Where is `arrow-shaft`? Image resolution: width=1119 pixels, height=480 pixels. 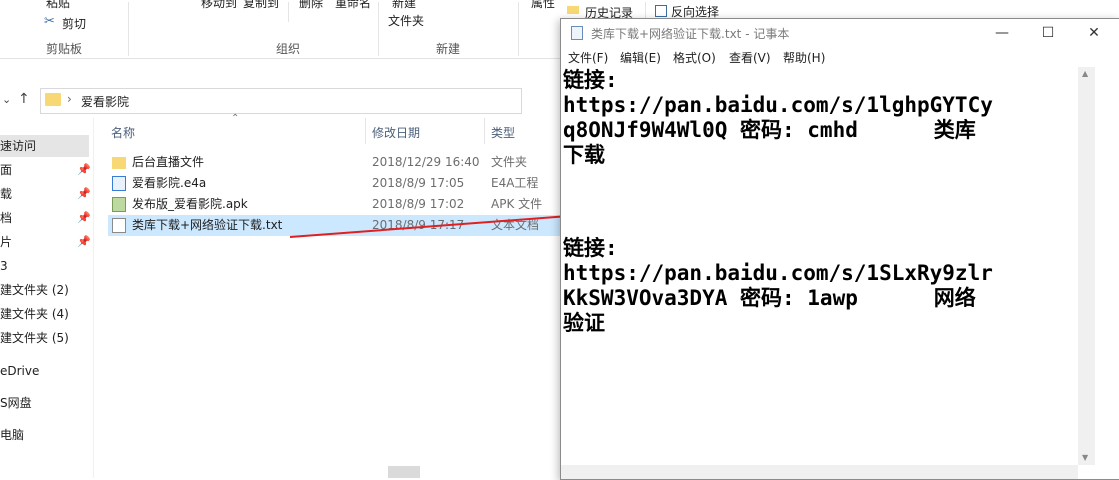 arrow-shaft is located at coordinates (436, 226).